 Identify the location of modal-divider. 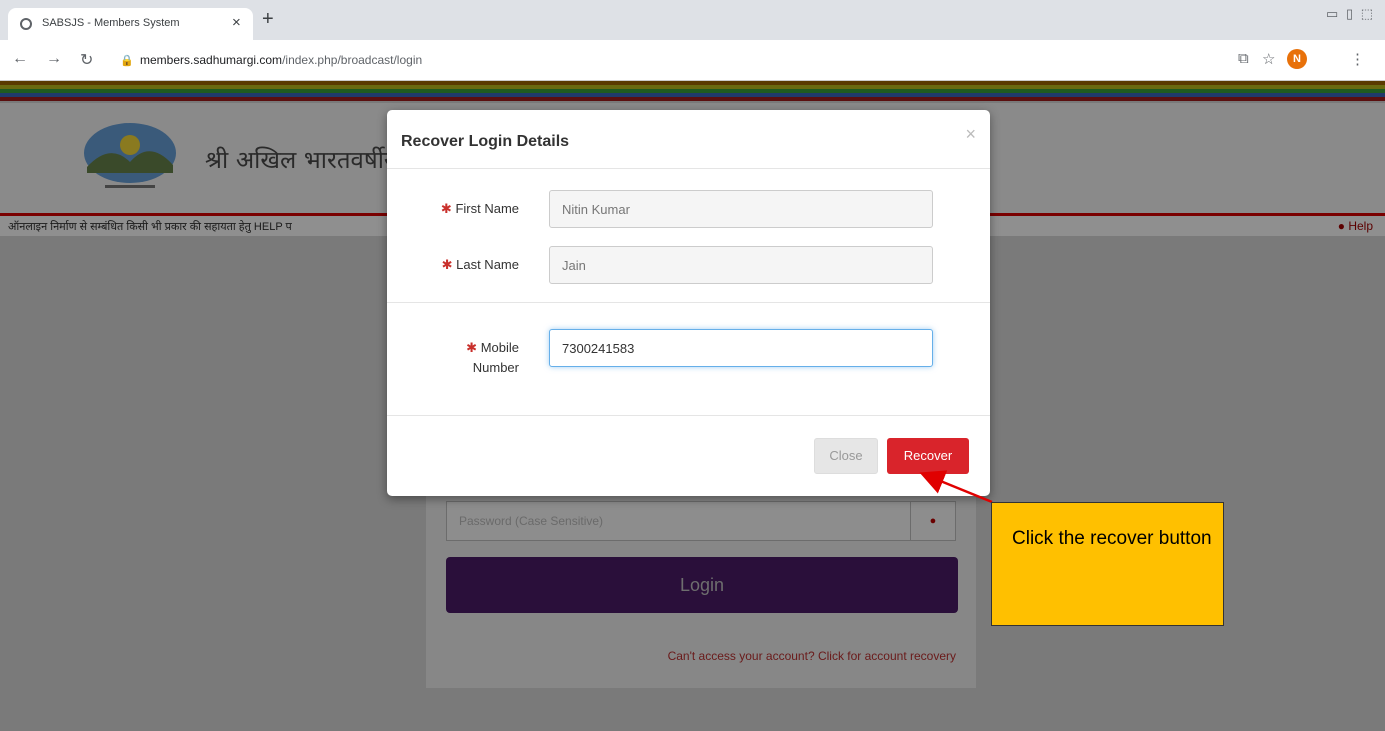
(688, 302).